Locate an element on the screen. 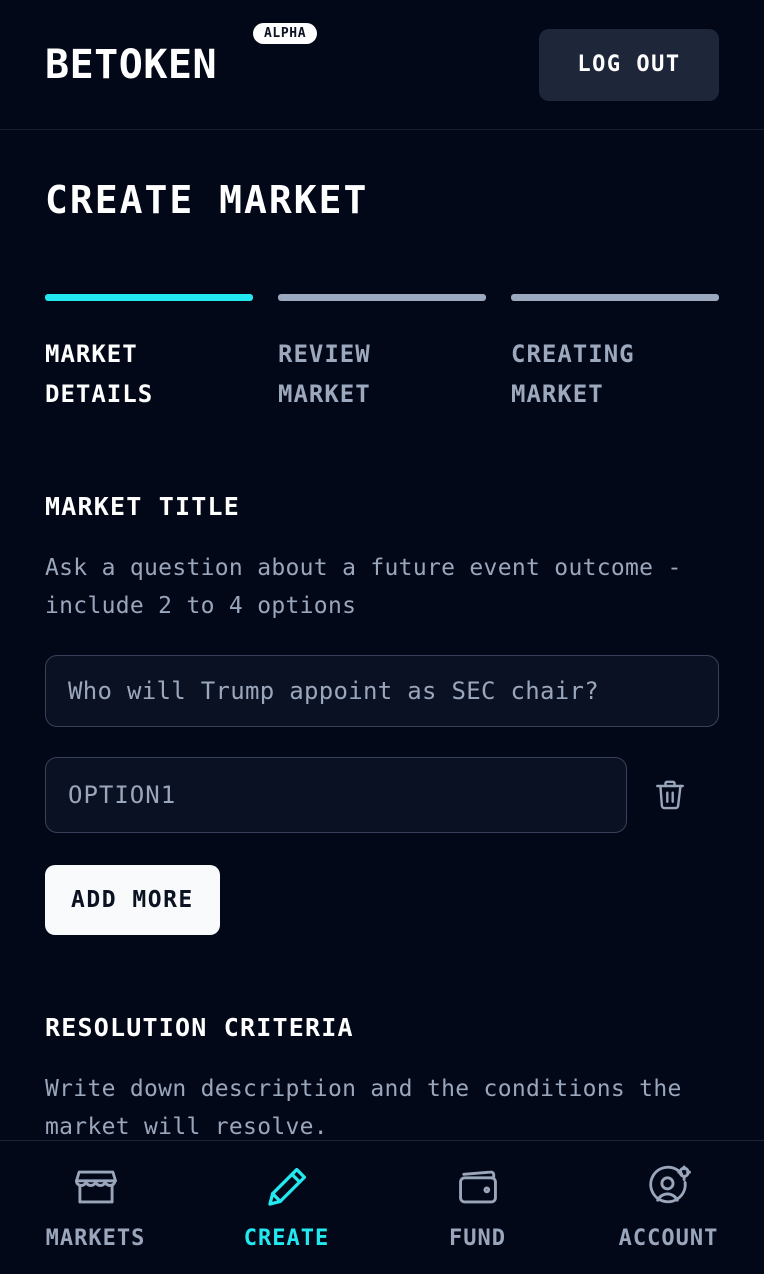 The image size is (764, 1274). nav-label-markets: MARKETS is located at coordinates (95, 1238).